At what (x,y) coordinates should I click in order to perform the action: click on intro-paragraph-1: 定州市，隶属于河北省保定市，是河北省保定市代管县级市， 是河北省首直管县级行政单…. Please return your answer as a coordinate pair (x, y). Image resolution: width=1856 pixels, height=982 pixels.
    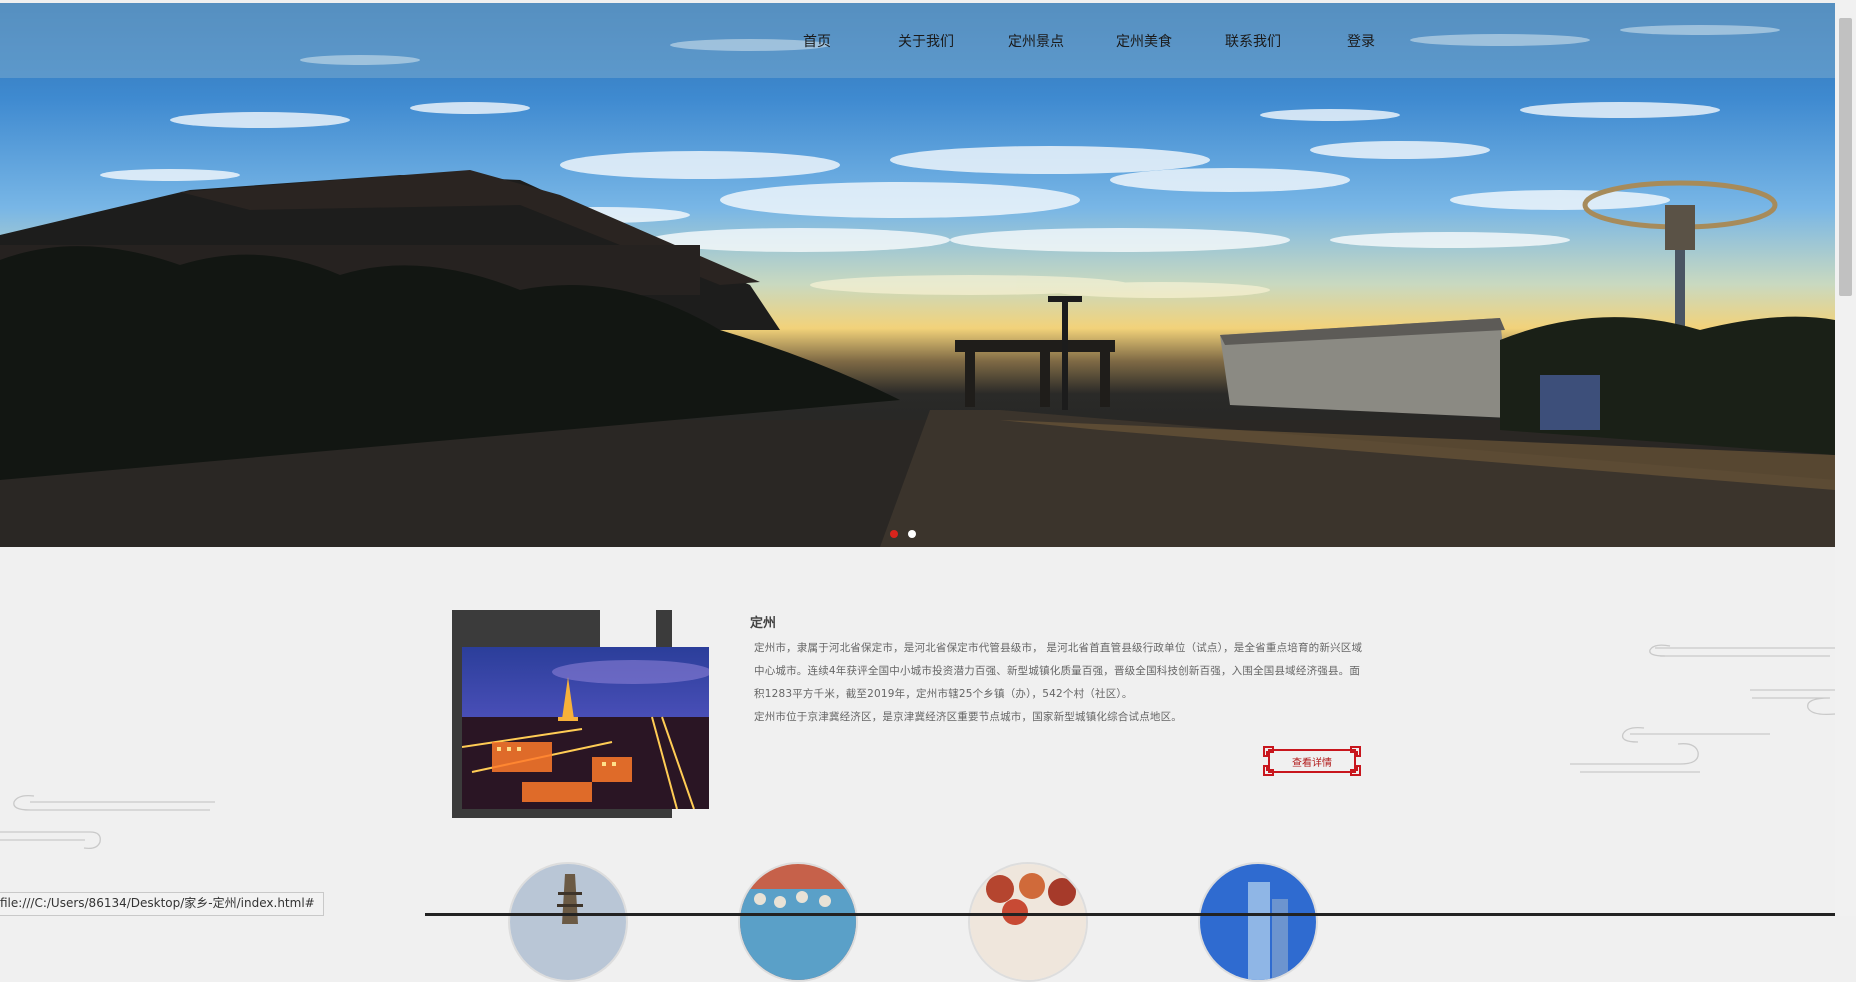
    Looking at the image, I should click on (1058, 671).